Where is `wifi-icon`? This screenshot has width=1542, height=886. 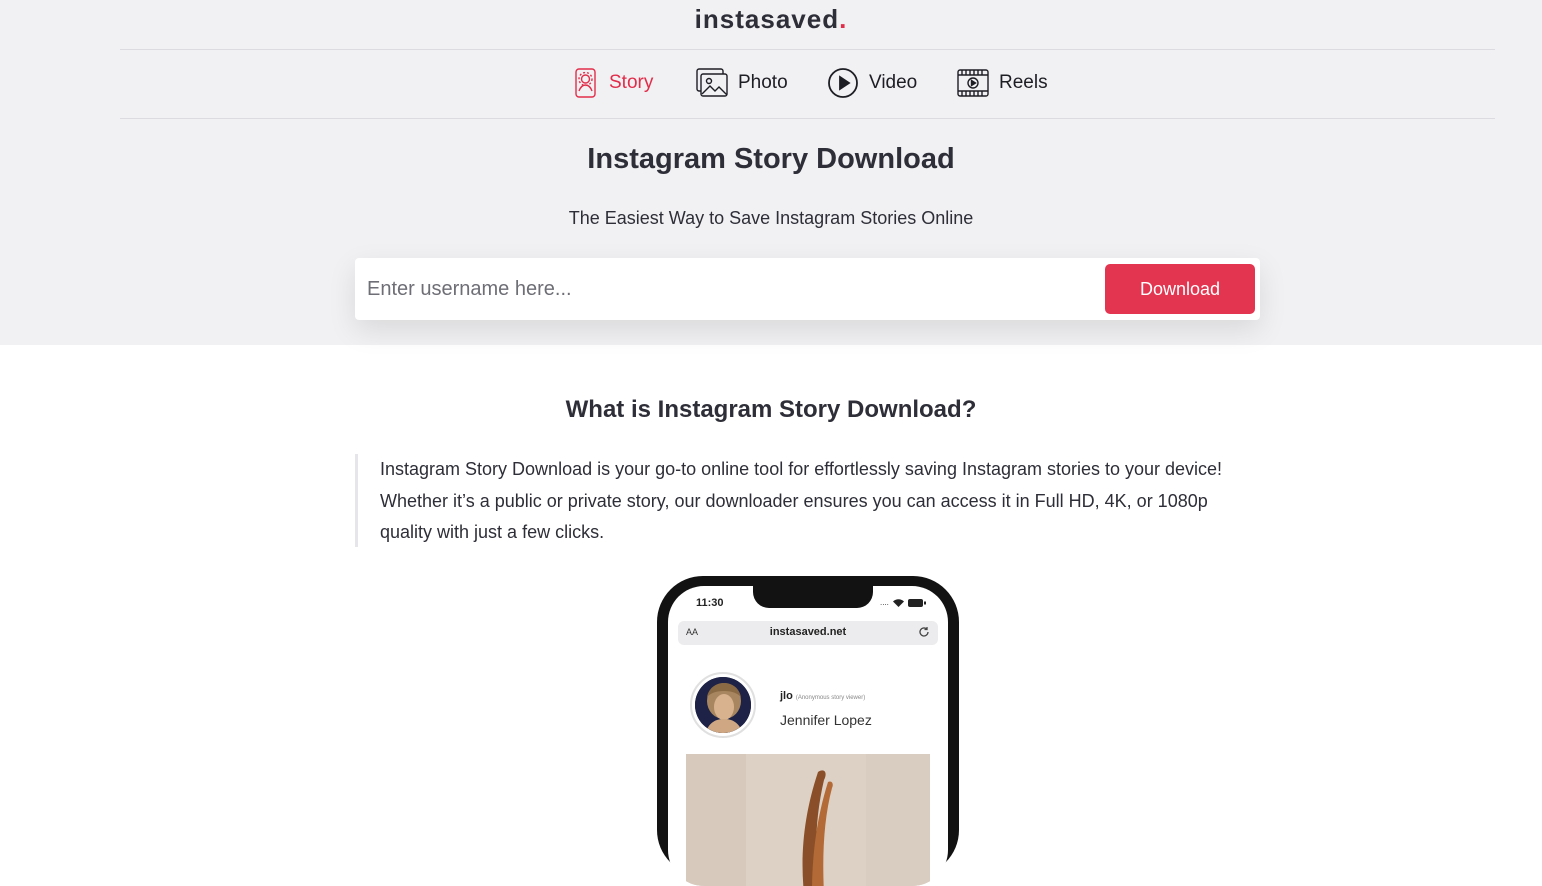 wifi-icon is located at coordinates (898, 602).